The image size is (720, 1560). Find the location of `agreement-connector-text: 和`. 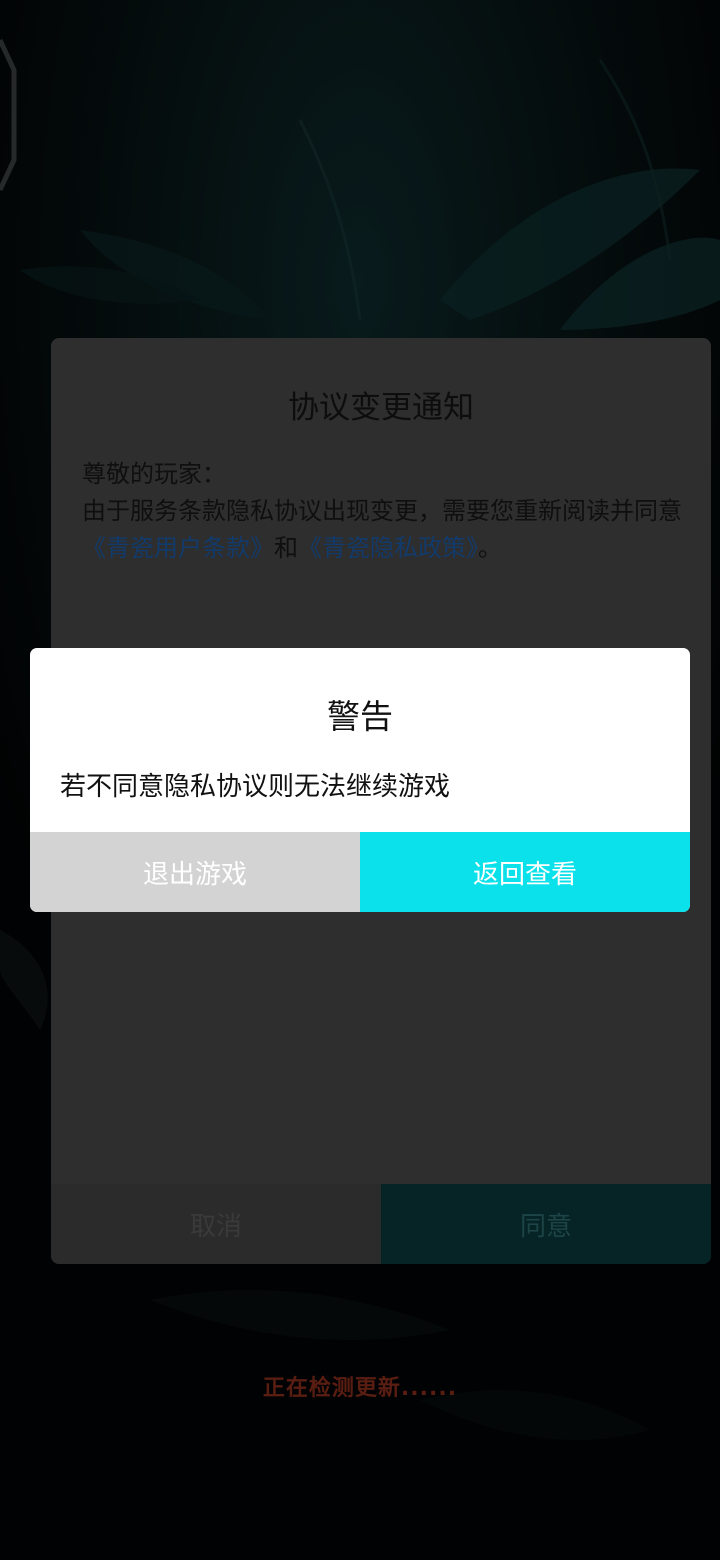

agreement-connector-text: 和 is located at coordinates (286, 548).